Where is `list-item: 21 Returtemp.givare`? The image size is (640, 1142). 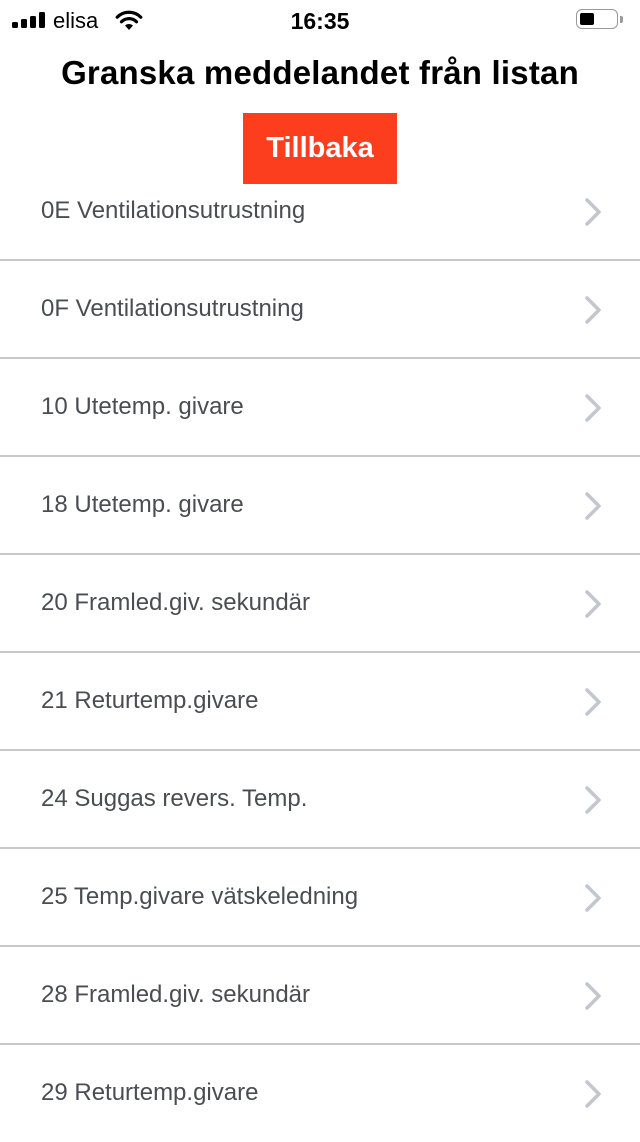
list-item: 21 Returtemp.givare is located at coordinates (320, 700).